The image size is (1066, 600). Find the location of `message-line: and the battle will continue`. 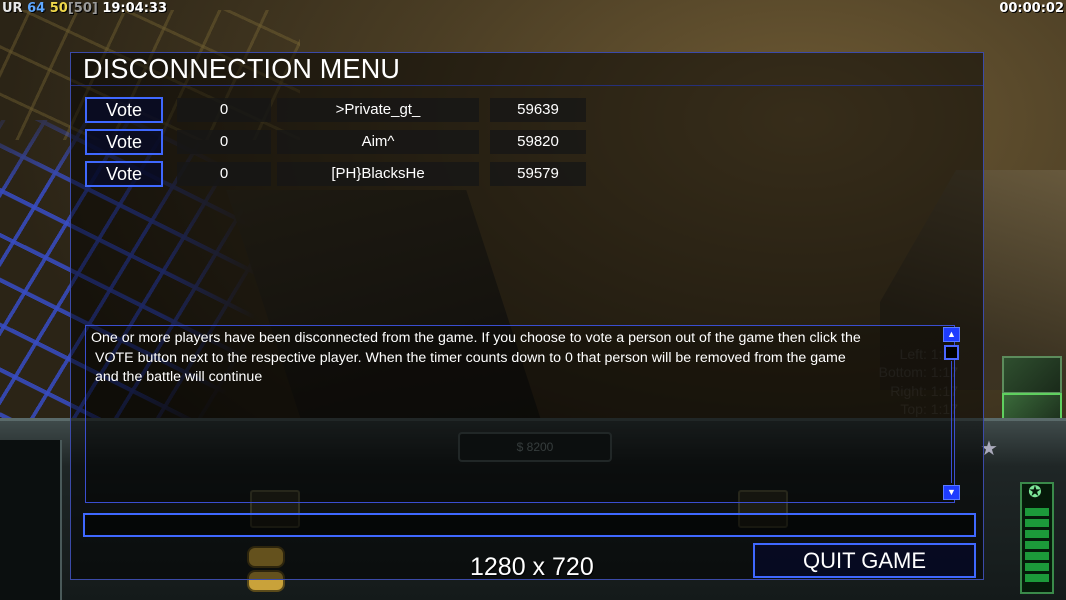

message-line: and the battle will continue is located at coordinates (179, 377).